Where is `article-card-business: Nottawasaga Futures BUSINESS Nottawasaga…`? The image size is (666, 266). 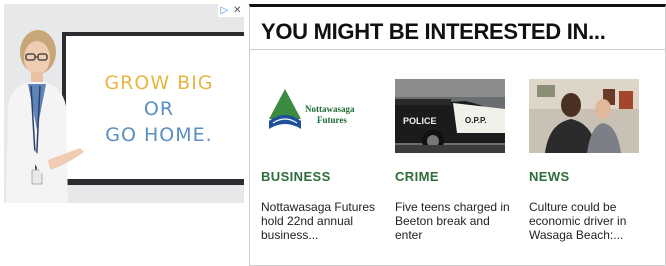
article-card-business: Nottawasaga Futures BUSINESS Nottawasaga… is located at coordinates (323, 160).